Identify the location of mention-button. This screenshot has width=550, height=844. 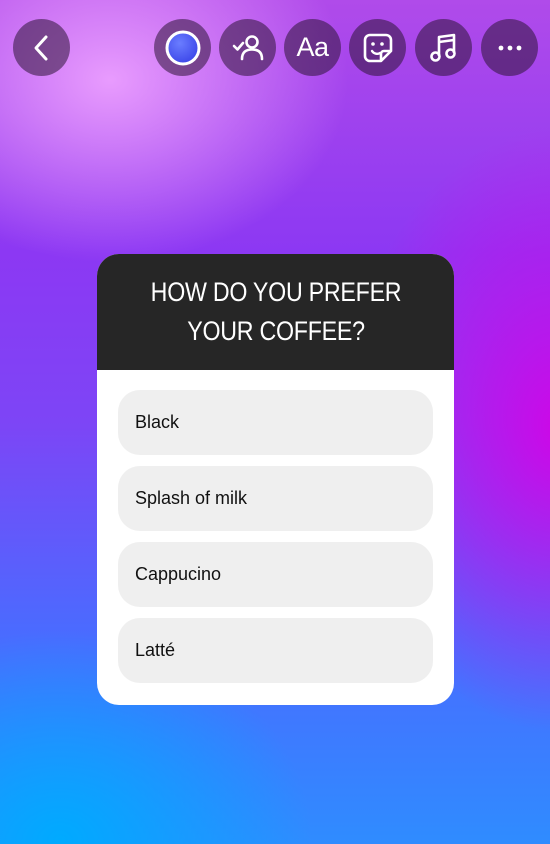
(247, 47).